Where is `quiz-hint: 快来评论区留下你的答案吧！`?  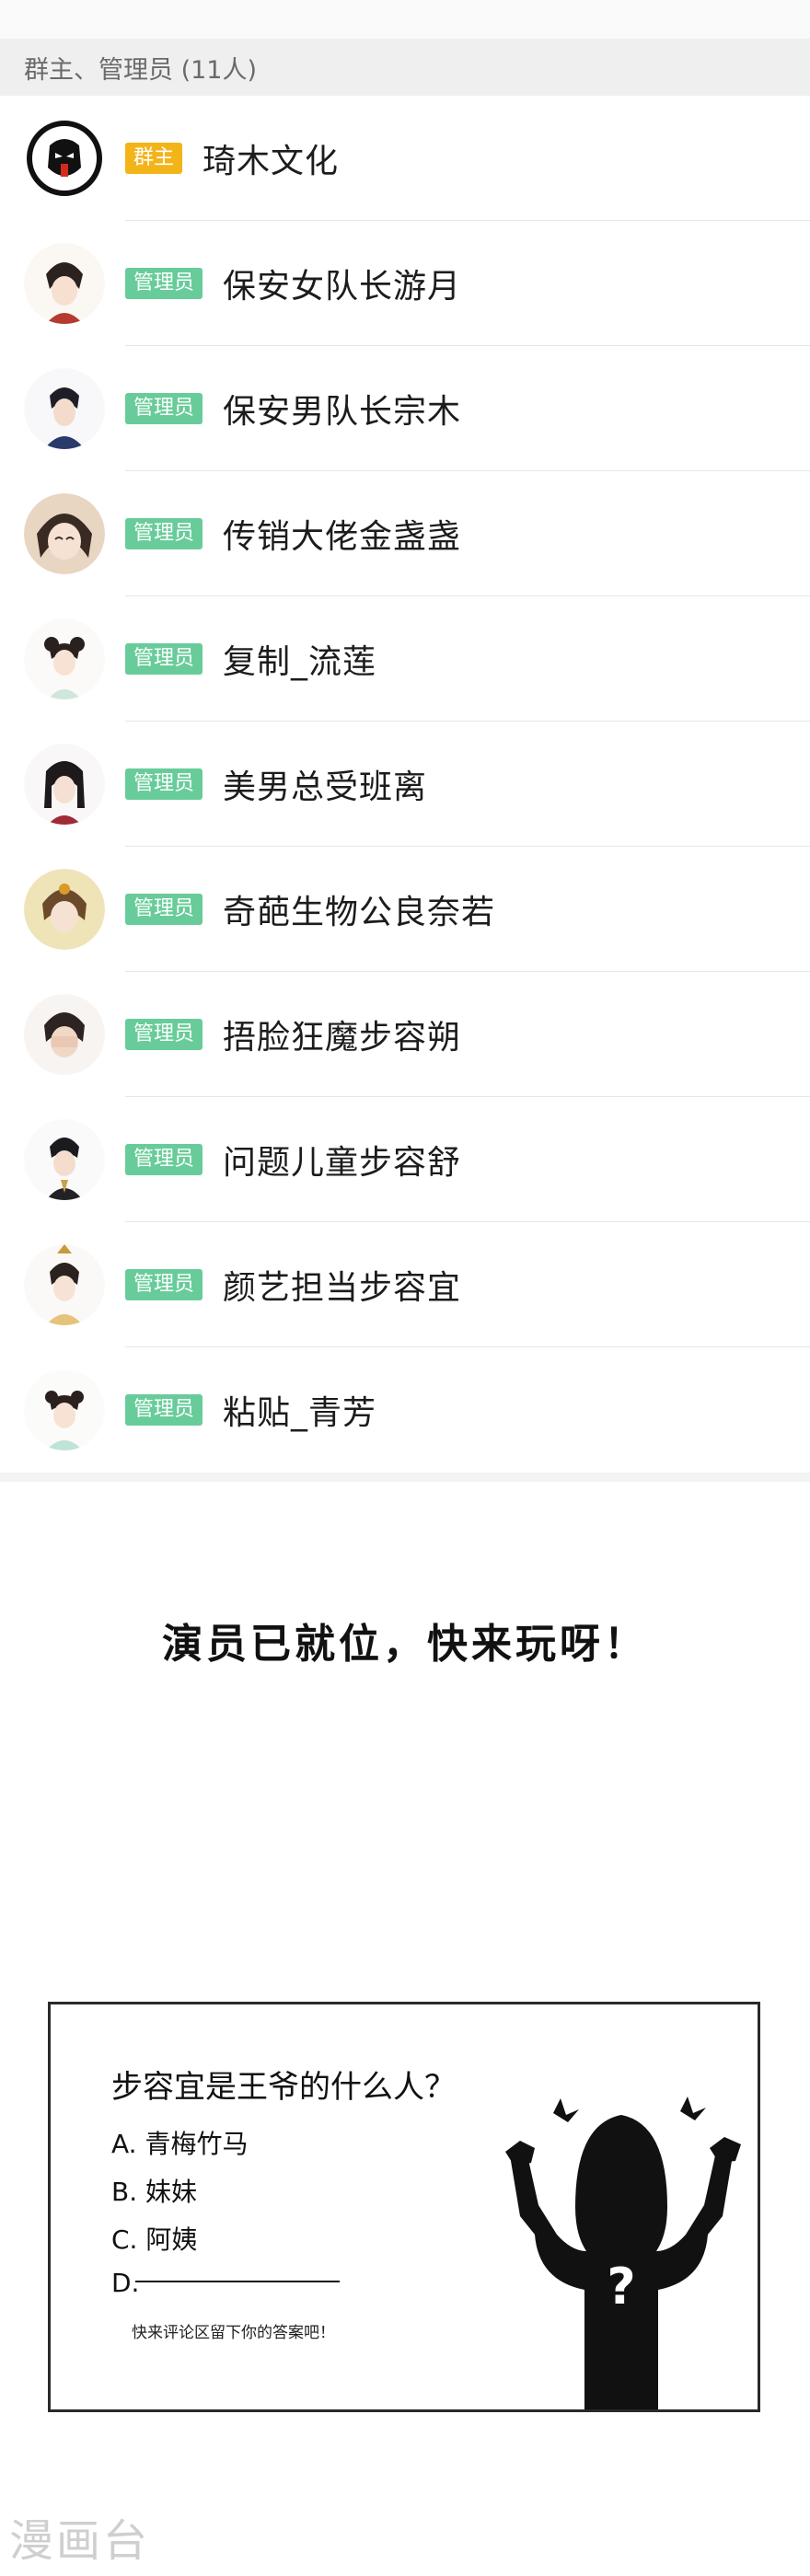
quiz-hint: 快来评论区留下你的答案吧！ is located at coordinates (233, 2333).